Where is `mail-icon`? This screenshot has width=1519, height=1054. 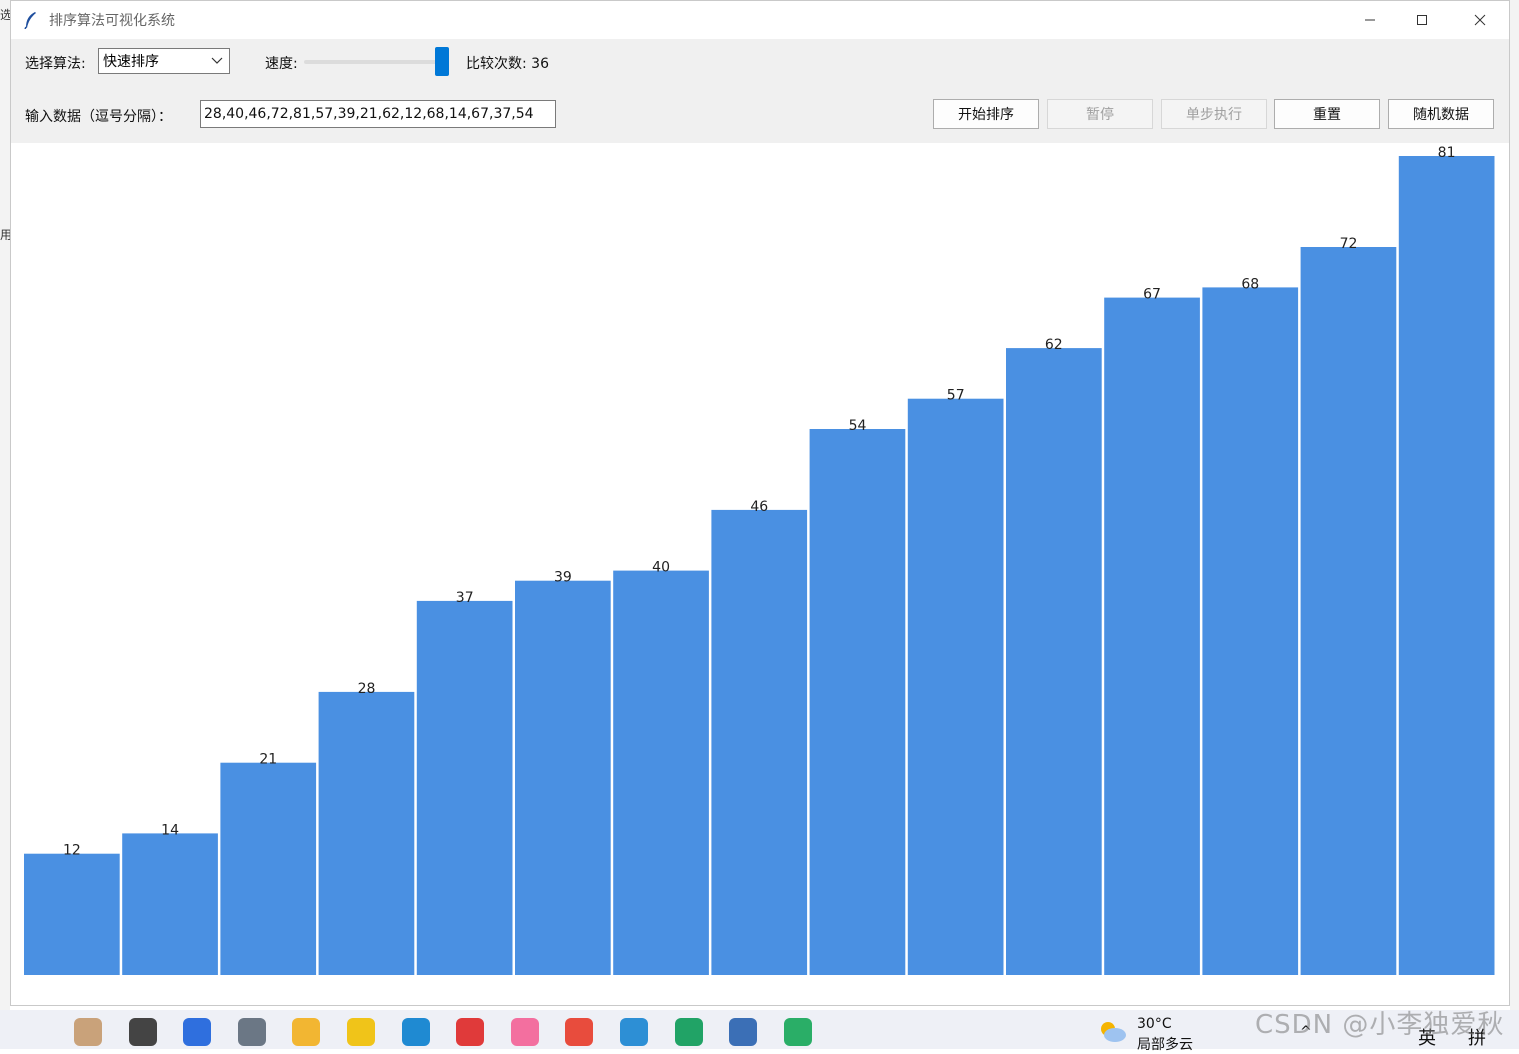 mail-icon is located at coordinates (197, 1032).